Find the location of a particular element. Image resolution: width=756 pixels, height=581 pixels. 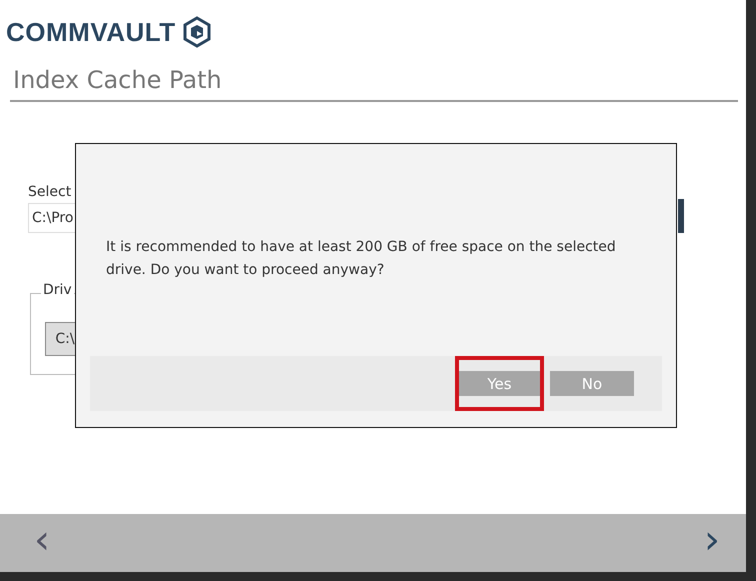

dialog-button: No is located at coordinates (592, 383).